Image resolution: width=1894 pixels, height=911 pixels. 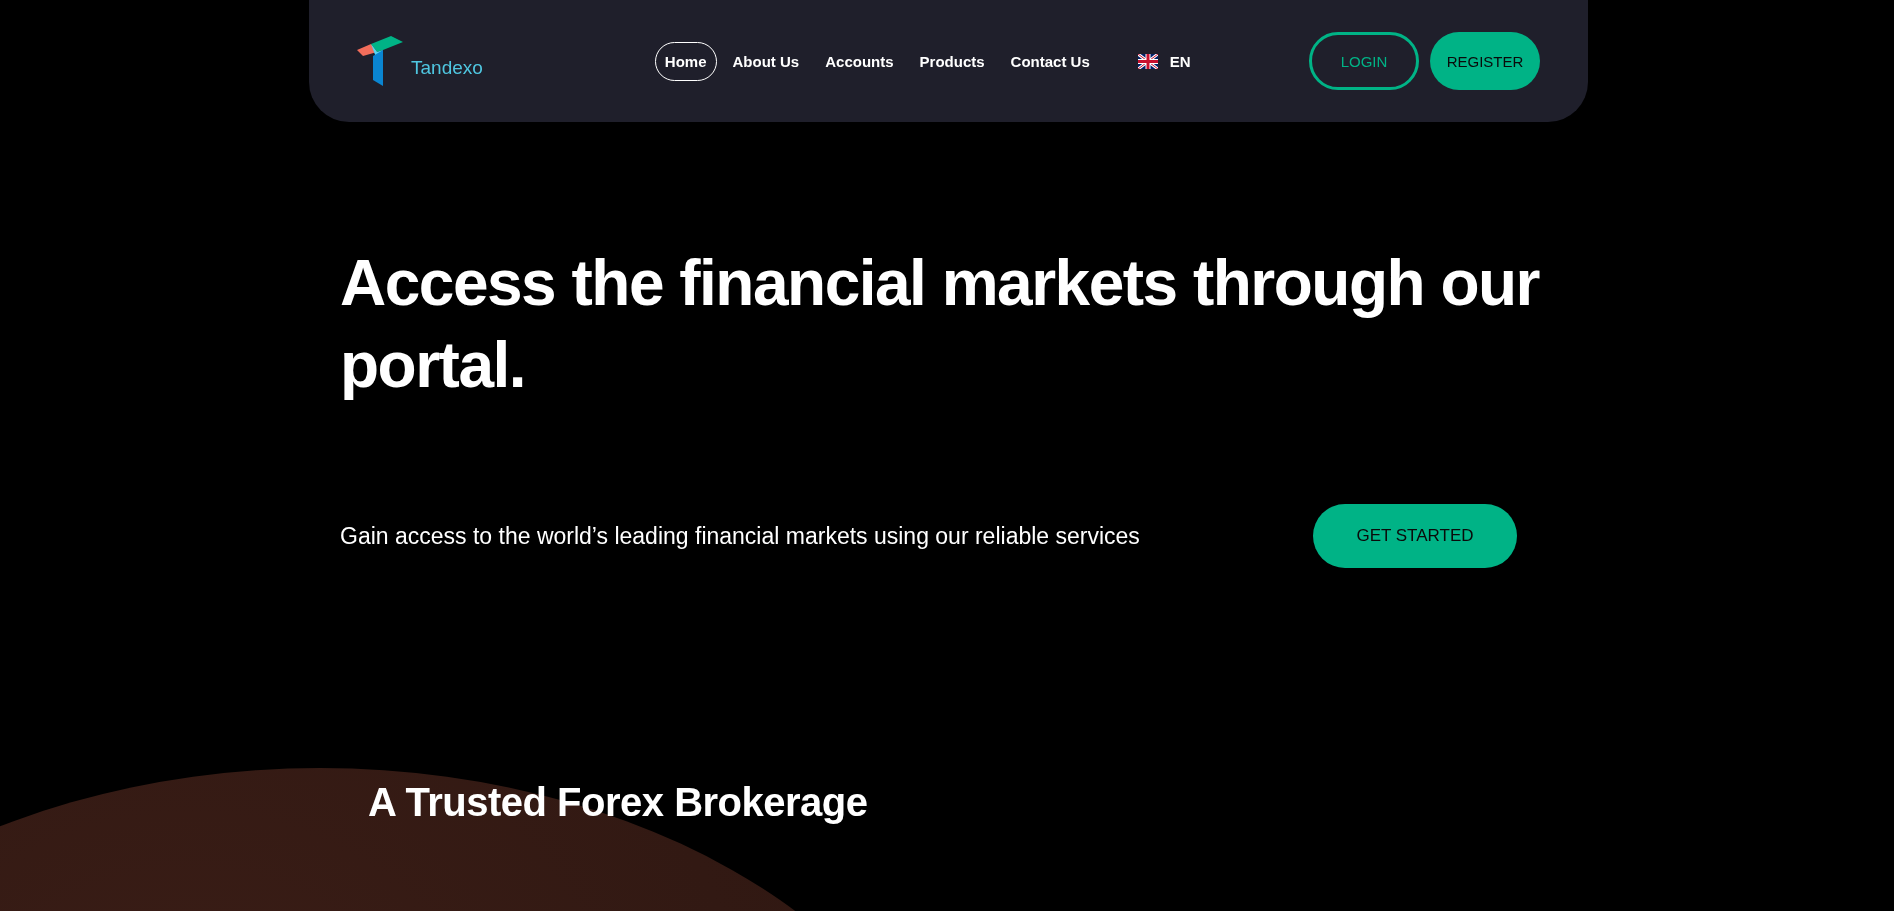 I want to click on nav-link: About Us, so click(x=766, y=61).